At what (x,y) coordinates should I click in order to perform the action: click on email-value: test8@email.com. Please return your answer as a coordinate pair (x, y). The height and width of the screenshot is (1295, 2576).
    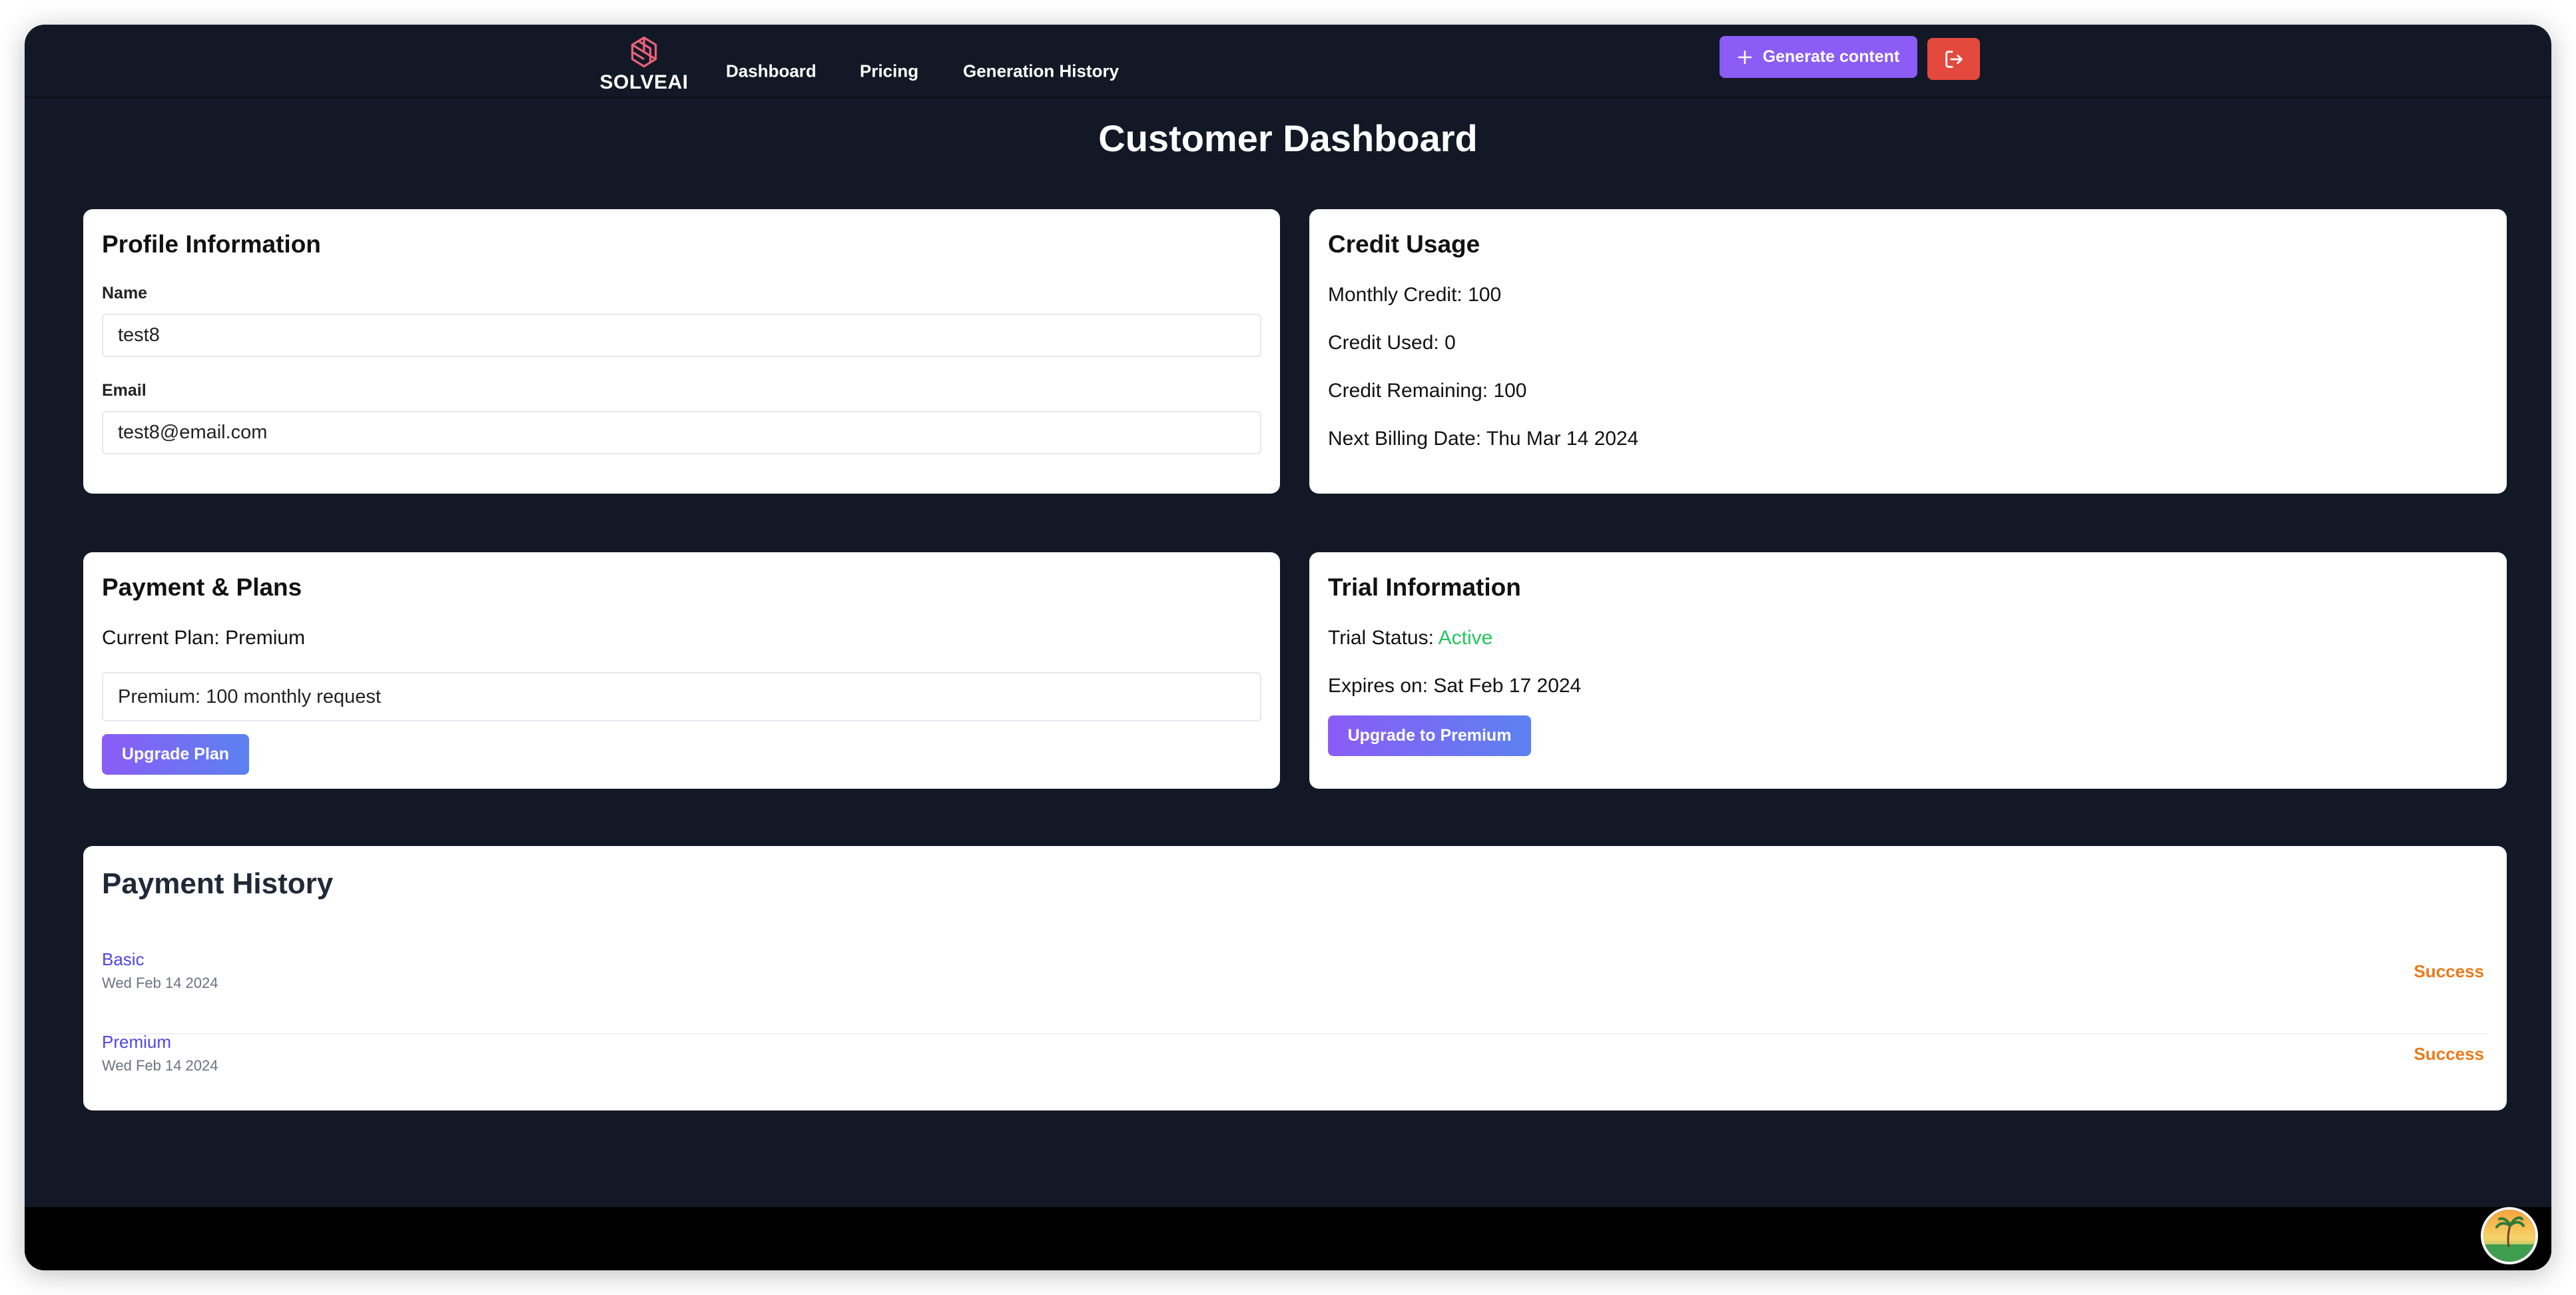
    Looking at the image, I should click on (193, 432).